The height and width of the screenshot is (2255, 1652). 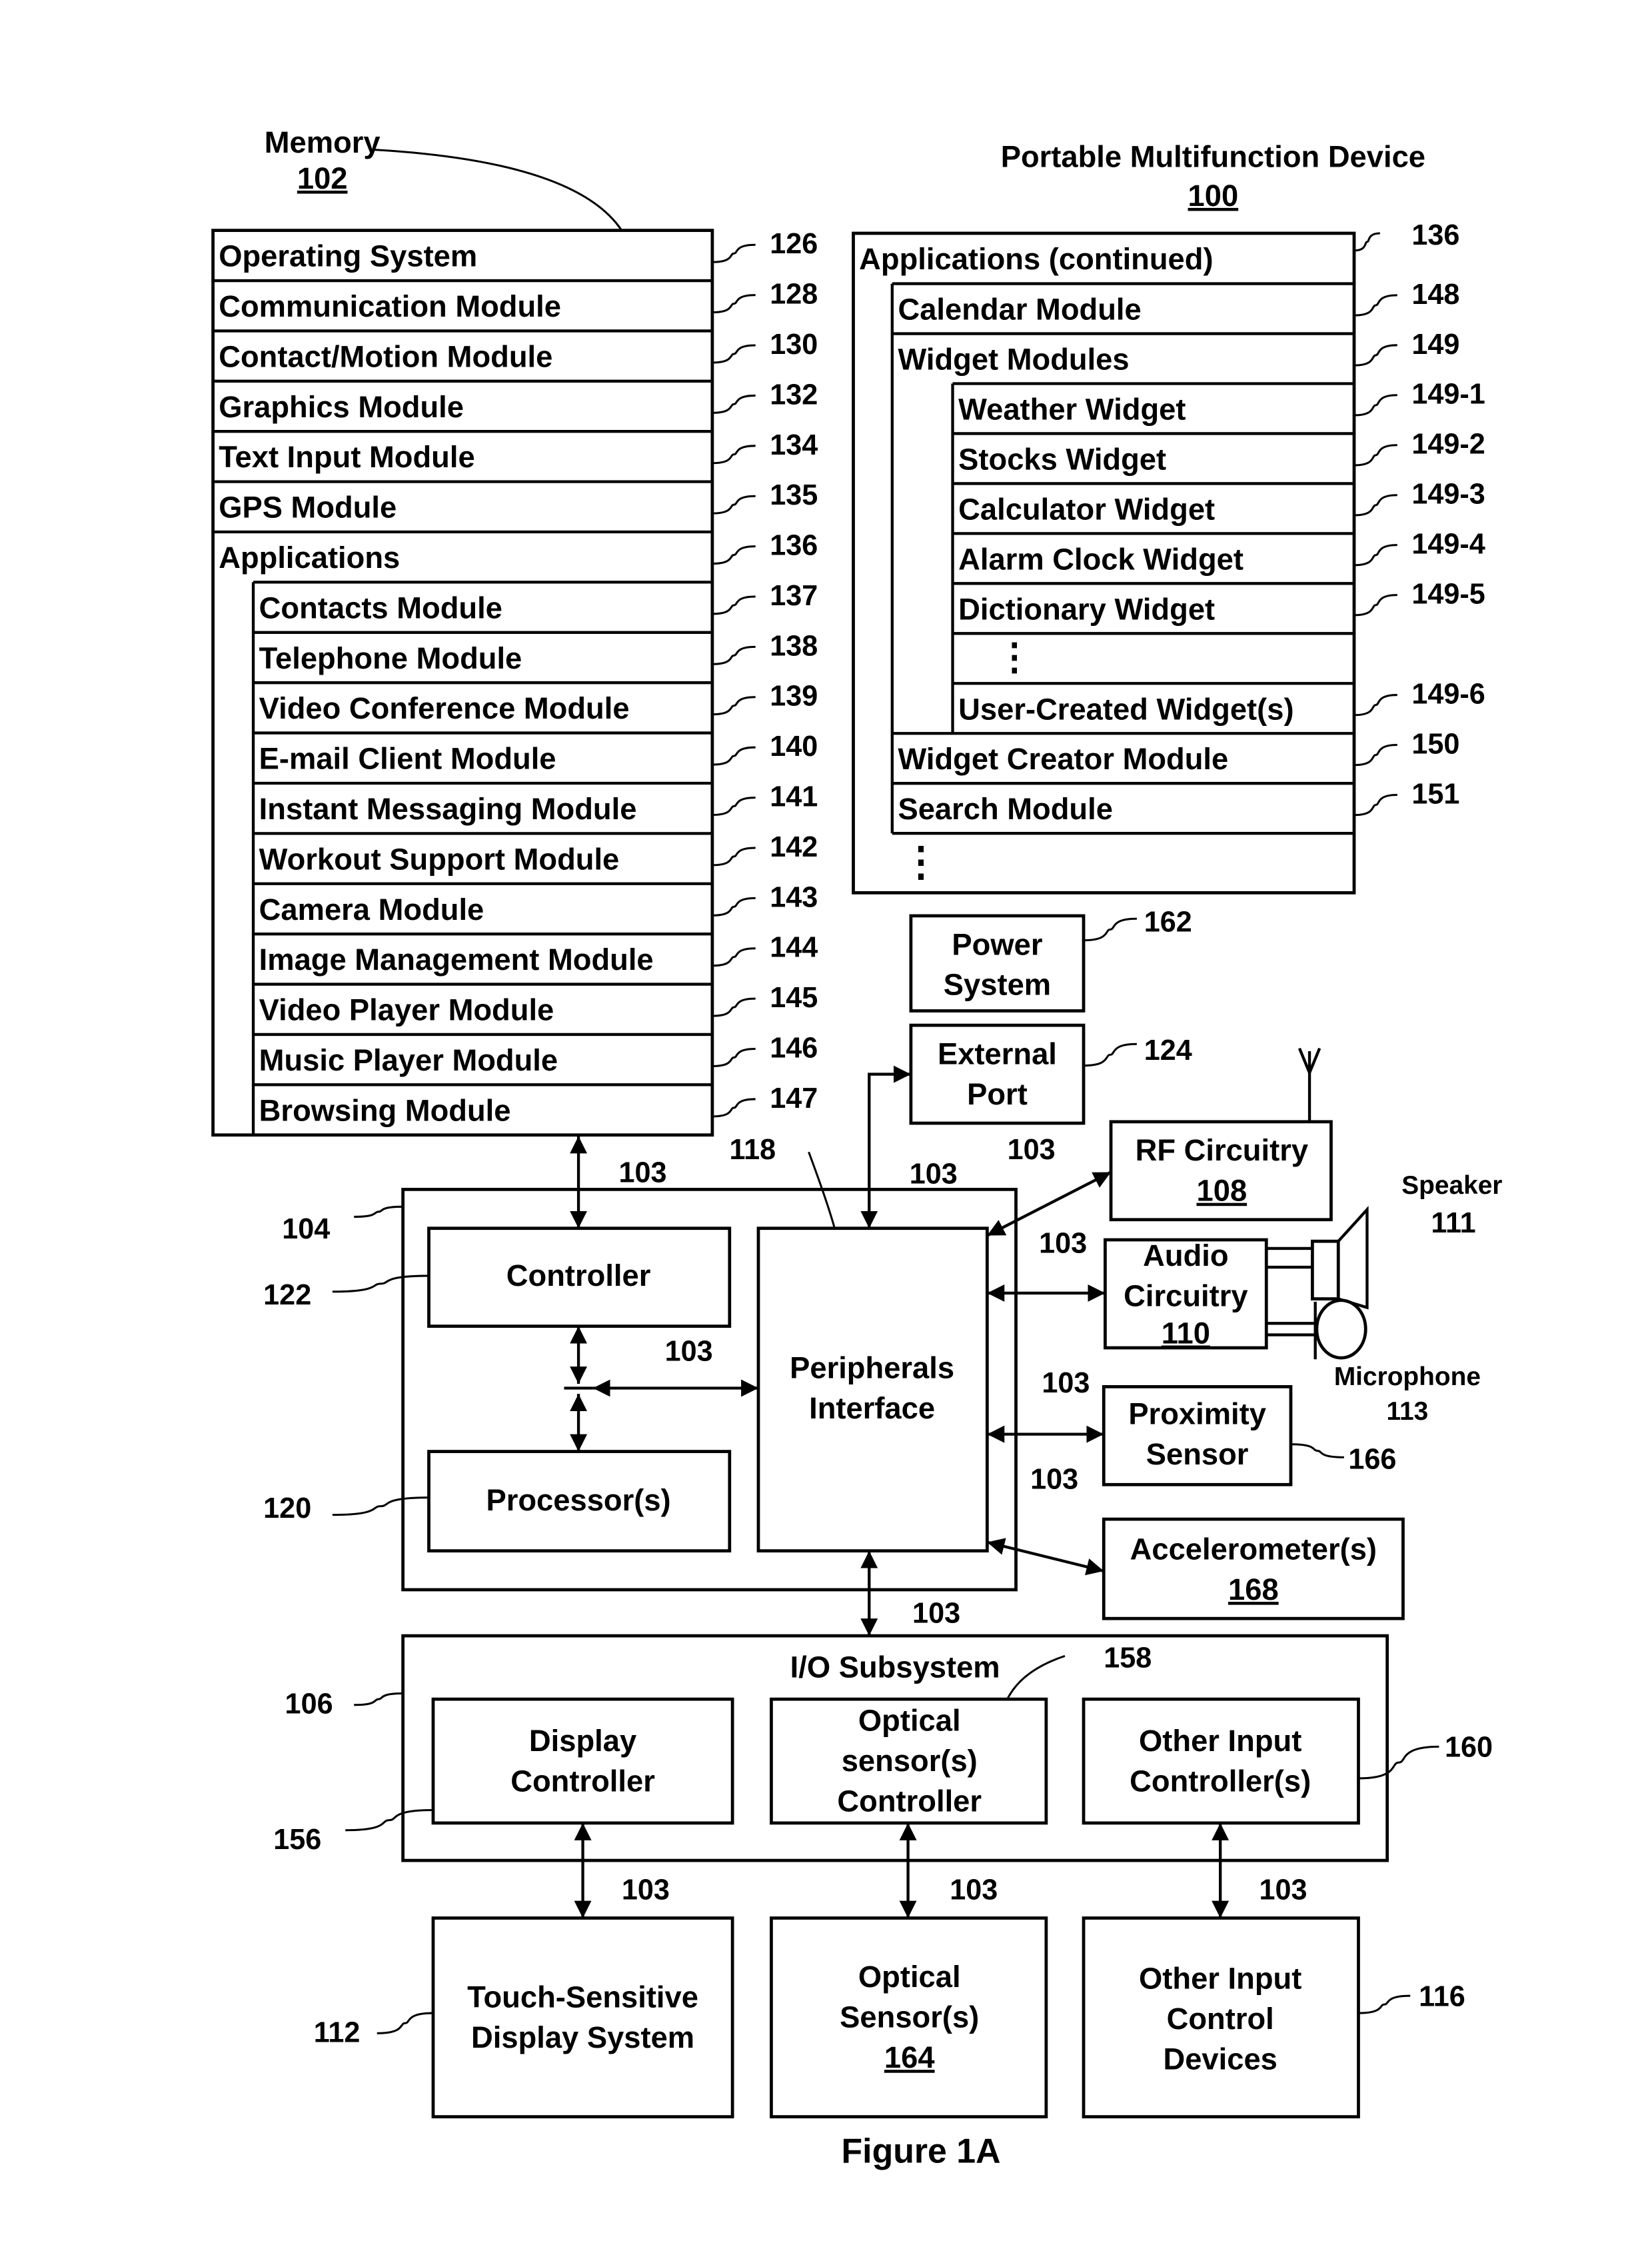 I want to click on applications-continued-row-ref: 149-2, so click(x=1448, y=445).